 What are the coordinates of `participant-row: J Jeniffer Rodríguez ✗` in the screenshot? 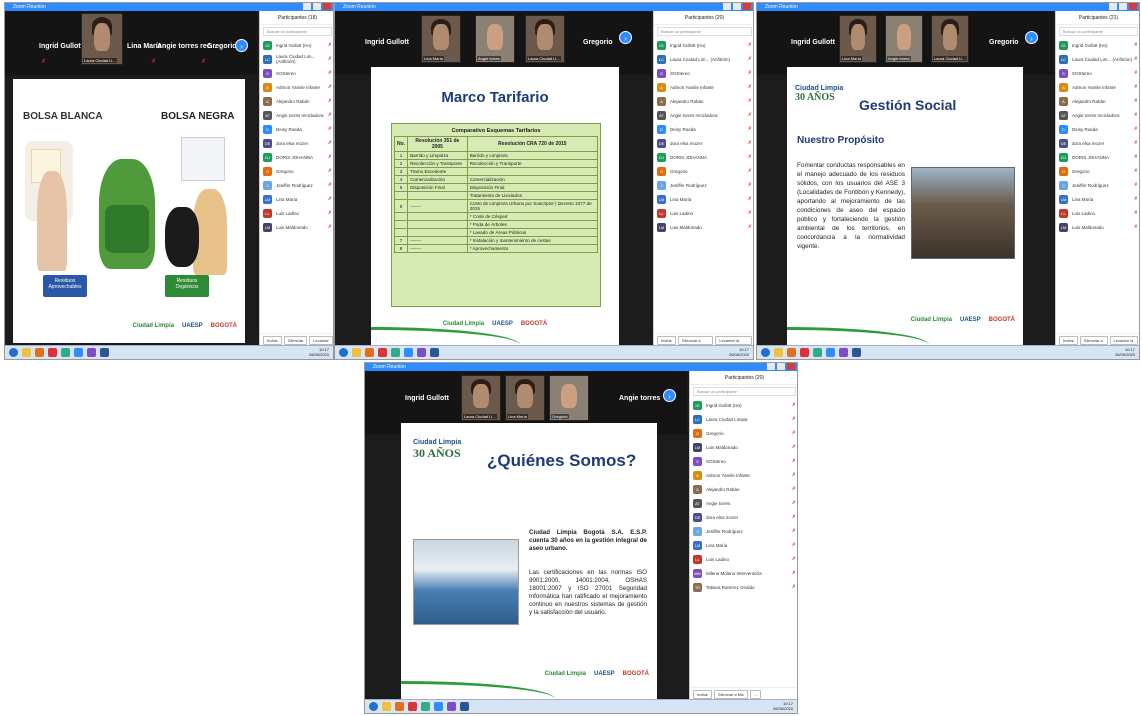 It's located at (1097, 185).